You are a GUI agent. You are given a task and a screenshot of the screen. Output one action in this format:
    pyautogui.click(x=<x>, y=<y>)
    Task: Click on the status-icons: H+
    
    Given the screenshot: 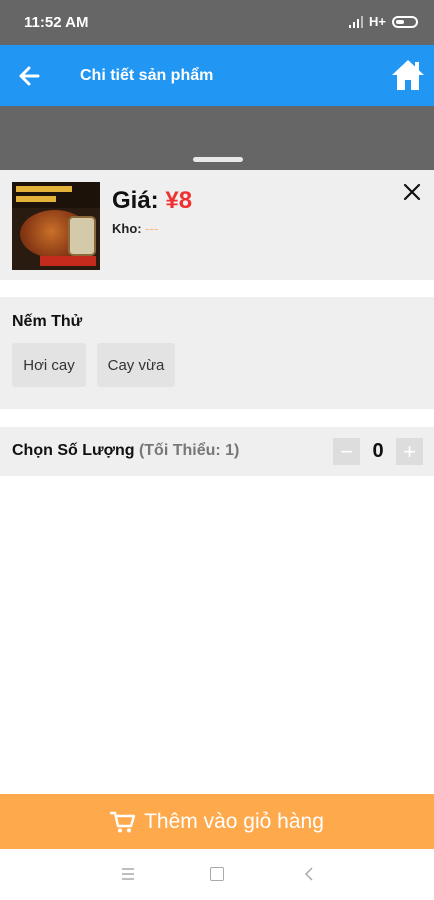 What is the action you would take?
    pyautogui.click(x=383, y=21)
    